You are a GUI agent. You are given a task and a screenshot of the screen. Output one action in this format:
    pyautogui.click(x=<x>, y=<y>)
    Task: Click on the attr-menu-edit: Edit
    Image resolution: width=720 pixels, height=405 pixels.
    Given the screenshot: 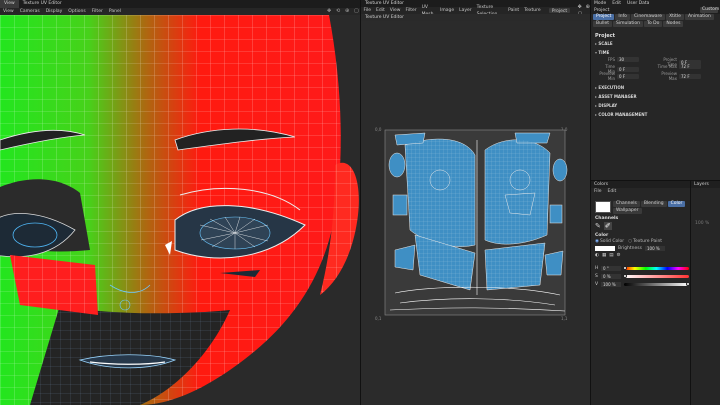 What is the action you would take?
    pyautogui.click(x=616, y=3)
    